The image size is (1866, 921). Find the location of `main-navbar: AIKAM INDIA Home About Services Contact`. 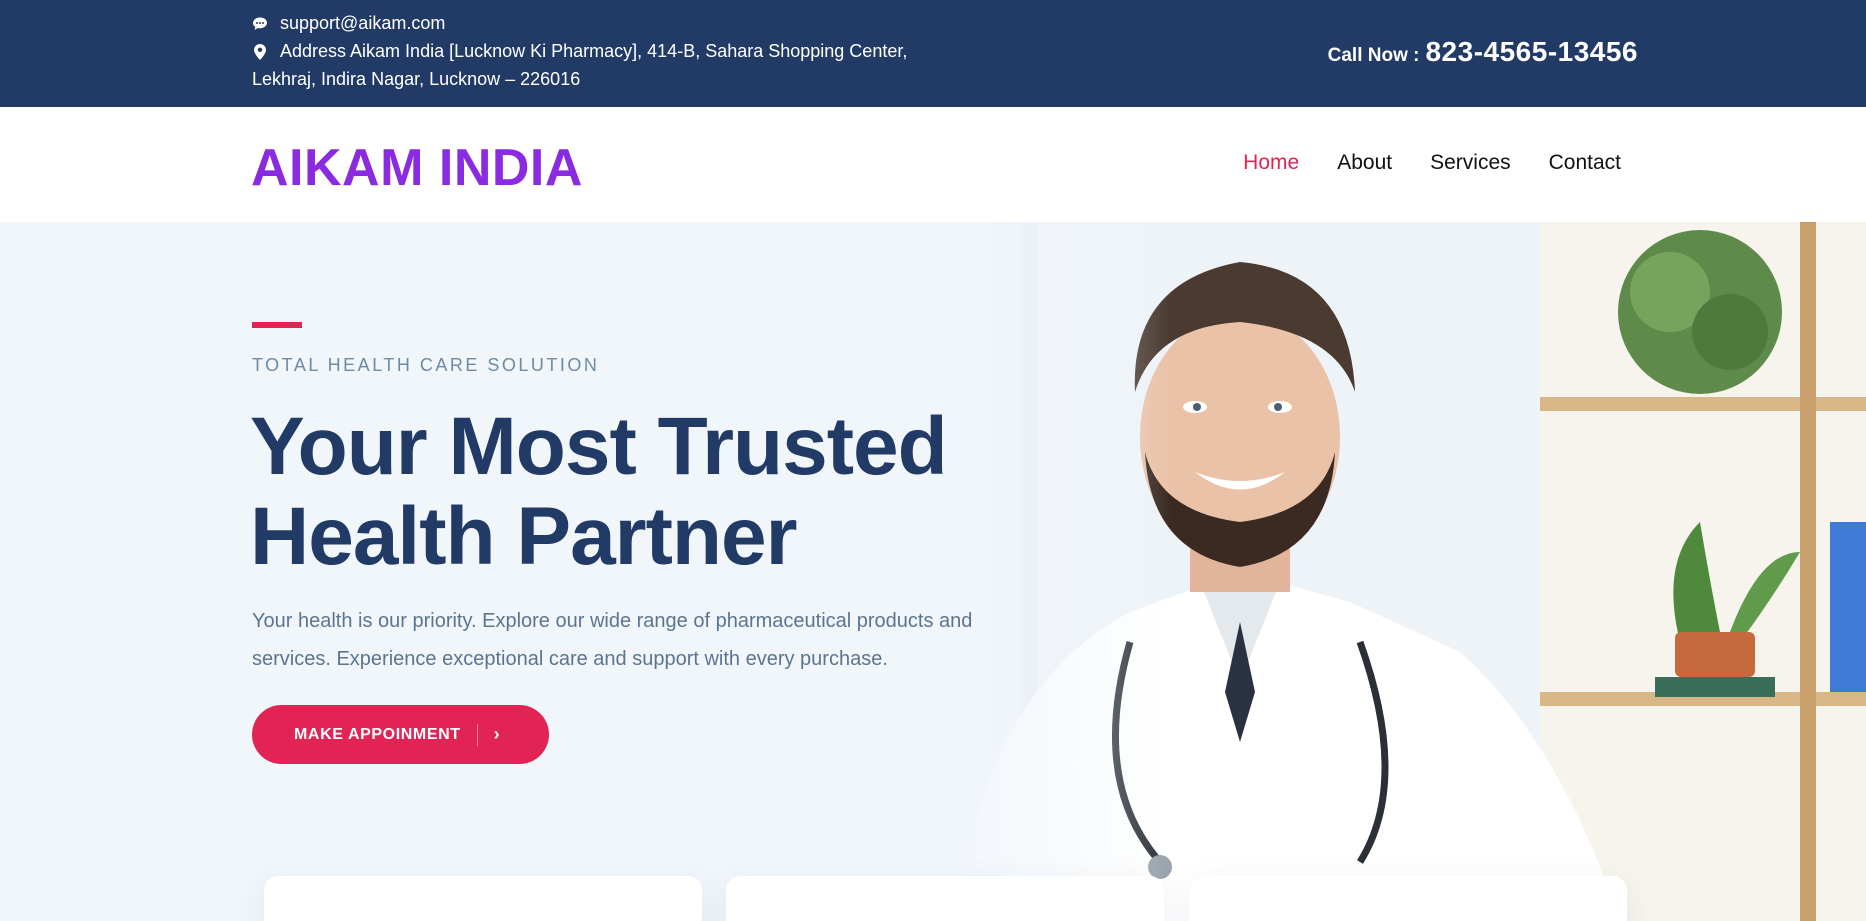

main-navbar: AIKAM INDIA Home About Services Contact is located at coordinates (933, 164).